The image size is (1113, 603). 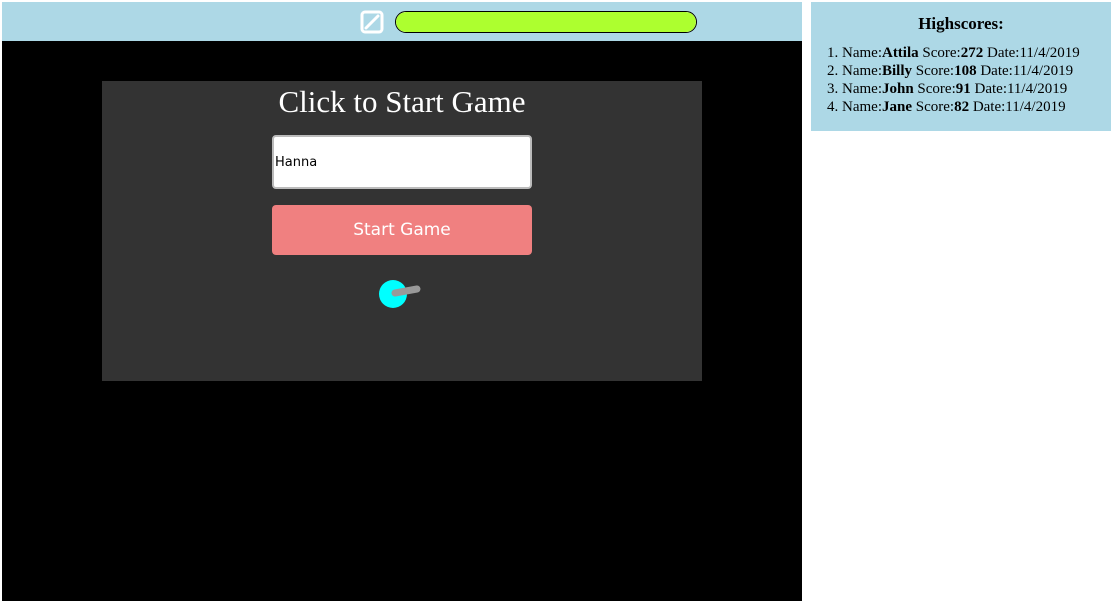 I want to click on health-bar-fill, so click(x=546, y=22).